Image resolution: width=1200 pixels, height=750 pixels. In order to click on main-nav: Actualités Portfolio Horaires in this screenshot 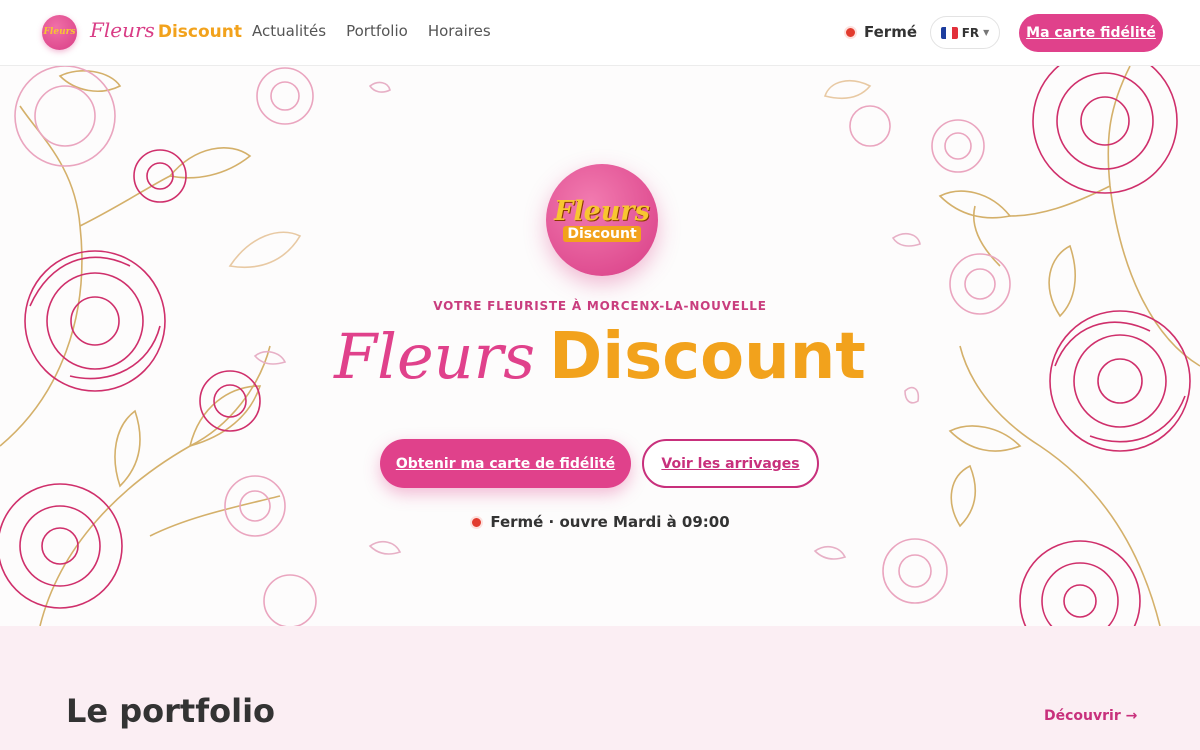, I will do `click(371, 31)`.